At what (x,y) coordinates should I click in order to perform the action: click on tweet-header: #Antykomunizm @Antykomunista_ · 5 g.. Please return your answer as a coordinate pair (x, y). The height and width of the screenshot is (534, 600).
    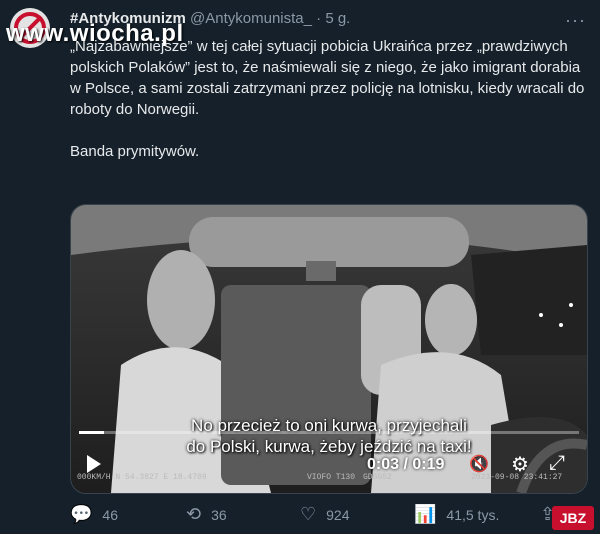
    Looking at the image, I should click on (210, 20).